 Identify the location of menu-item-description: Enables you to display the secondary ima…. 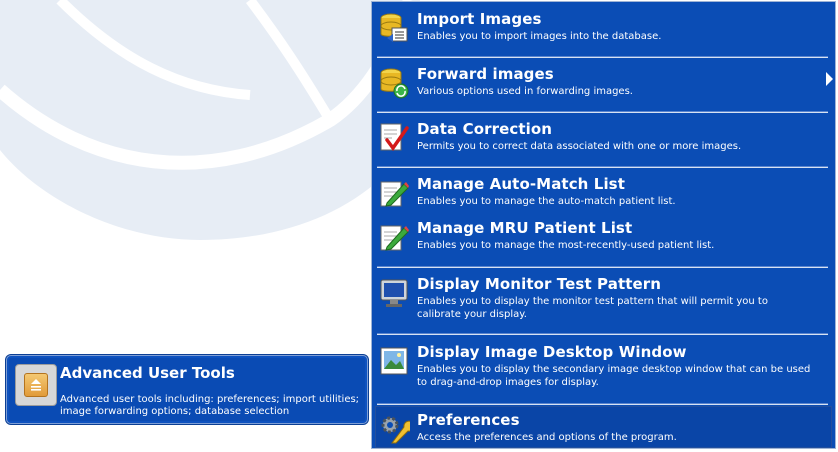
(614, 376).